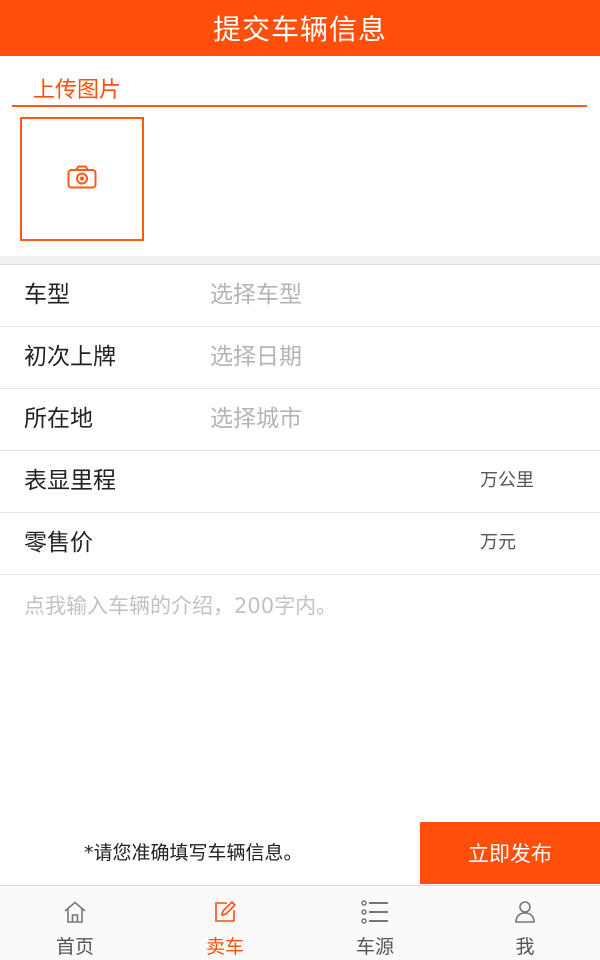  I want to click on bottom-tab-bar: 首页 卖车 车源 我, so click(300, 922).